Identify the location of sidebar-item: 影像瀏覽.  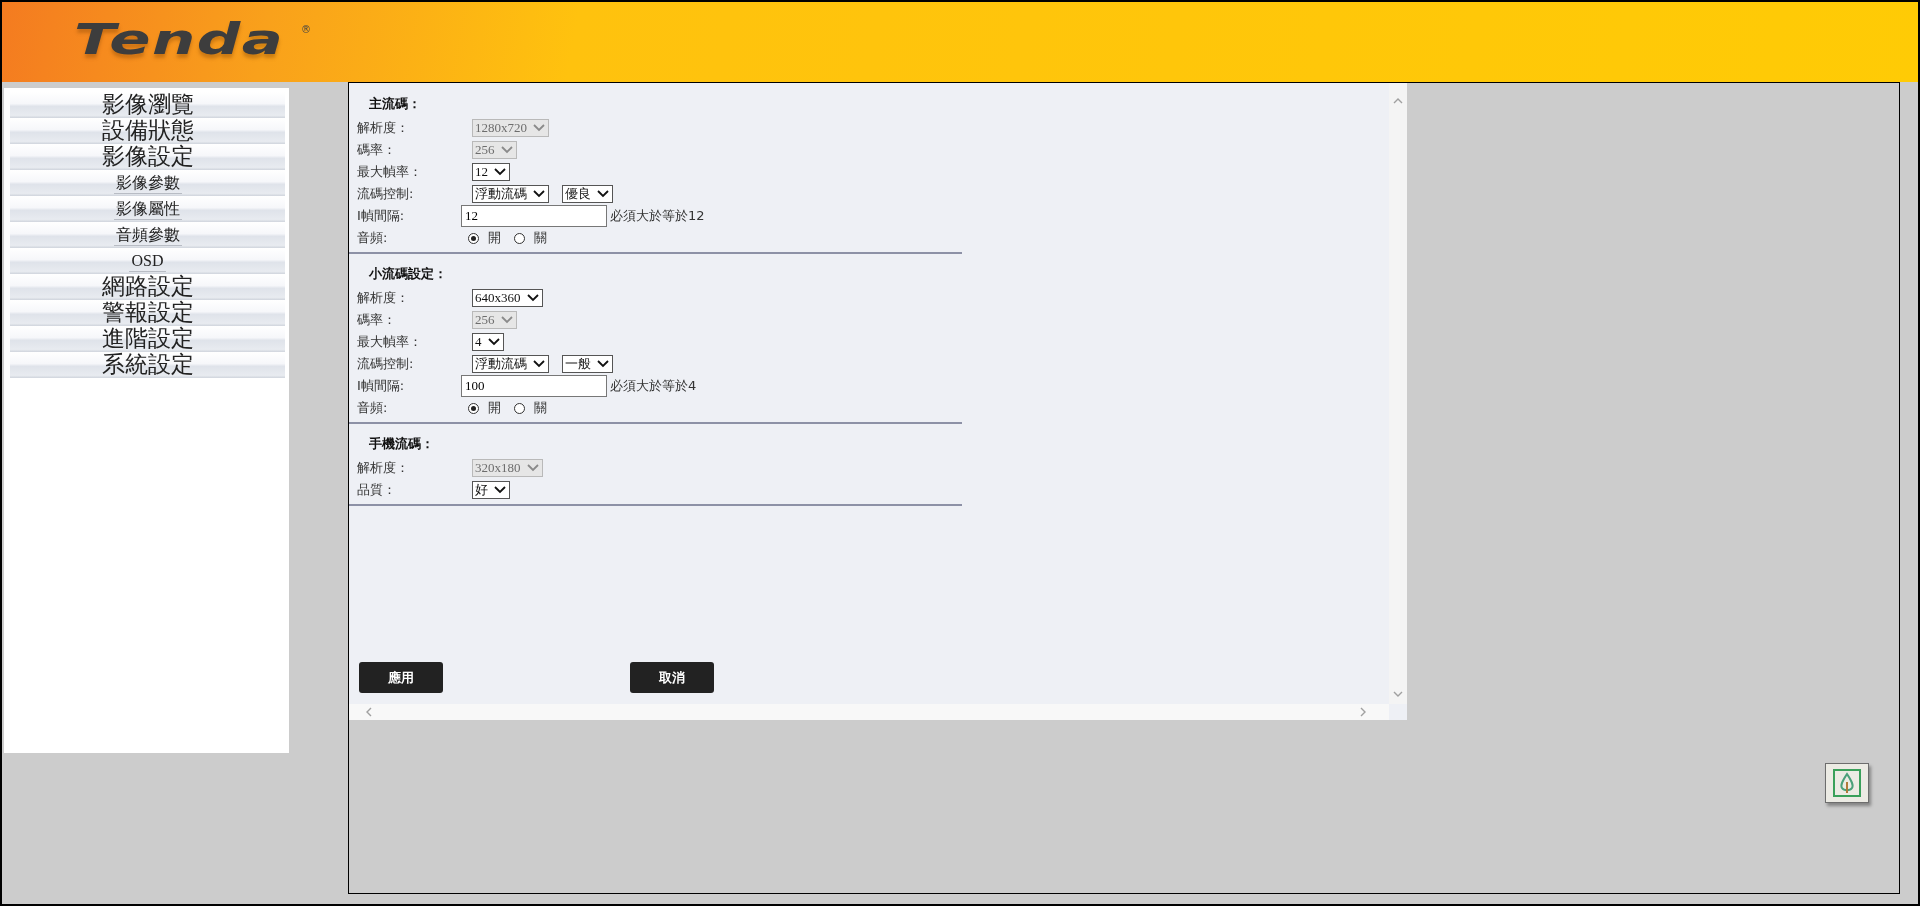
(147, 105).